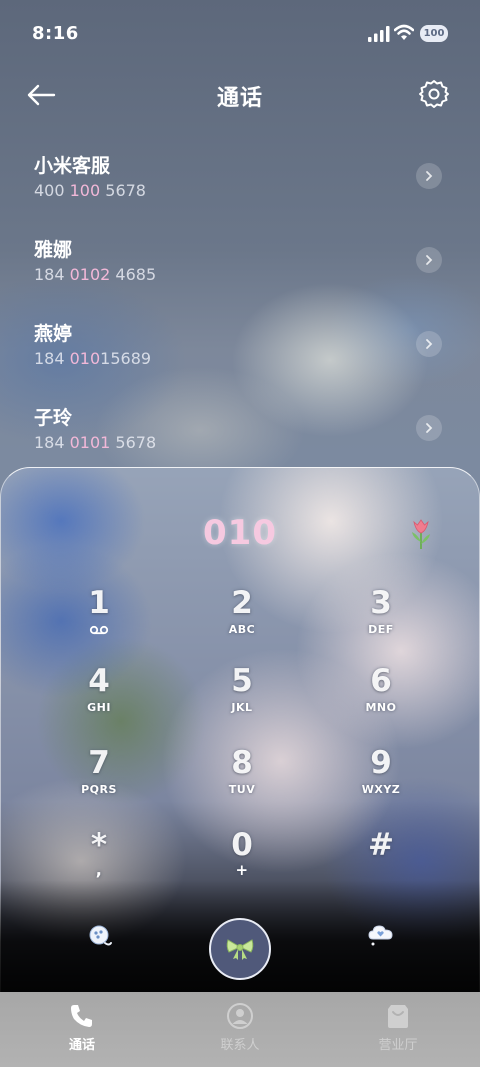 This screenshot has height=1067, width=480. What do you see at coordinates (381, 621) in the screenshot?
I see `key-3: 3 DEF` at bounding box center [381, 621].